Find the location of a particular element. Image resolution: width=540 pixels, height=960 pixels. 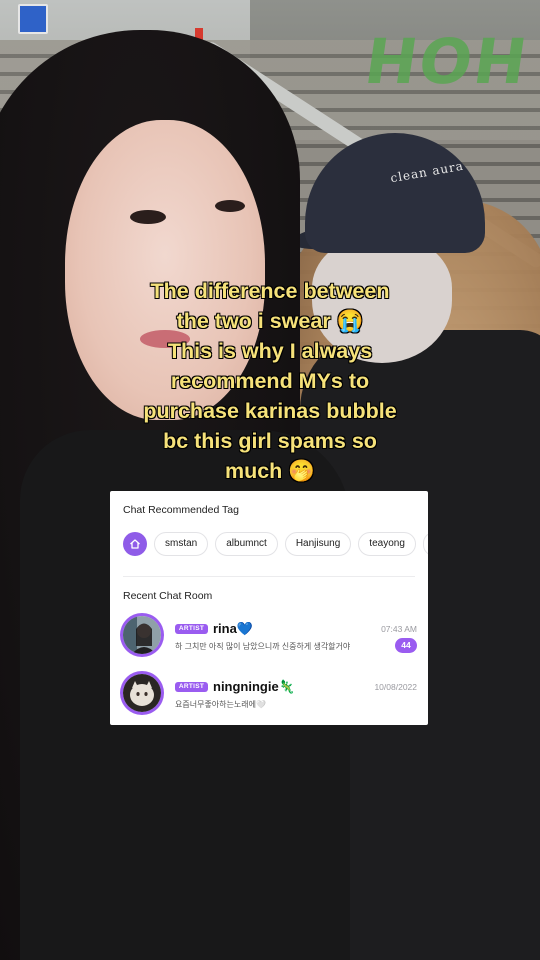

caption-line: purchase karinas bubble is located at coordinates (270, 411).